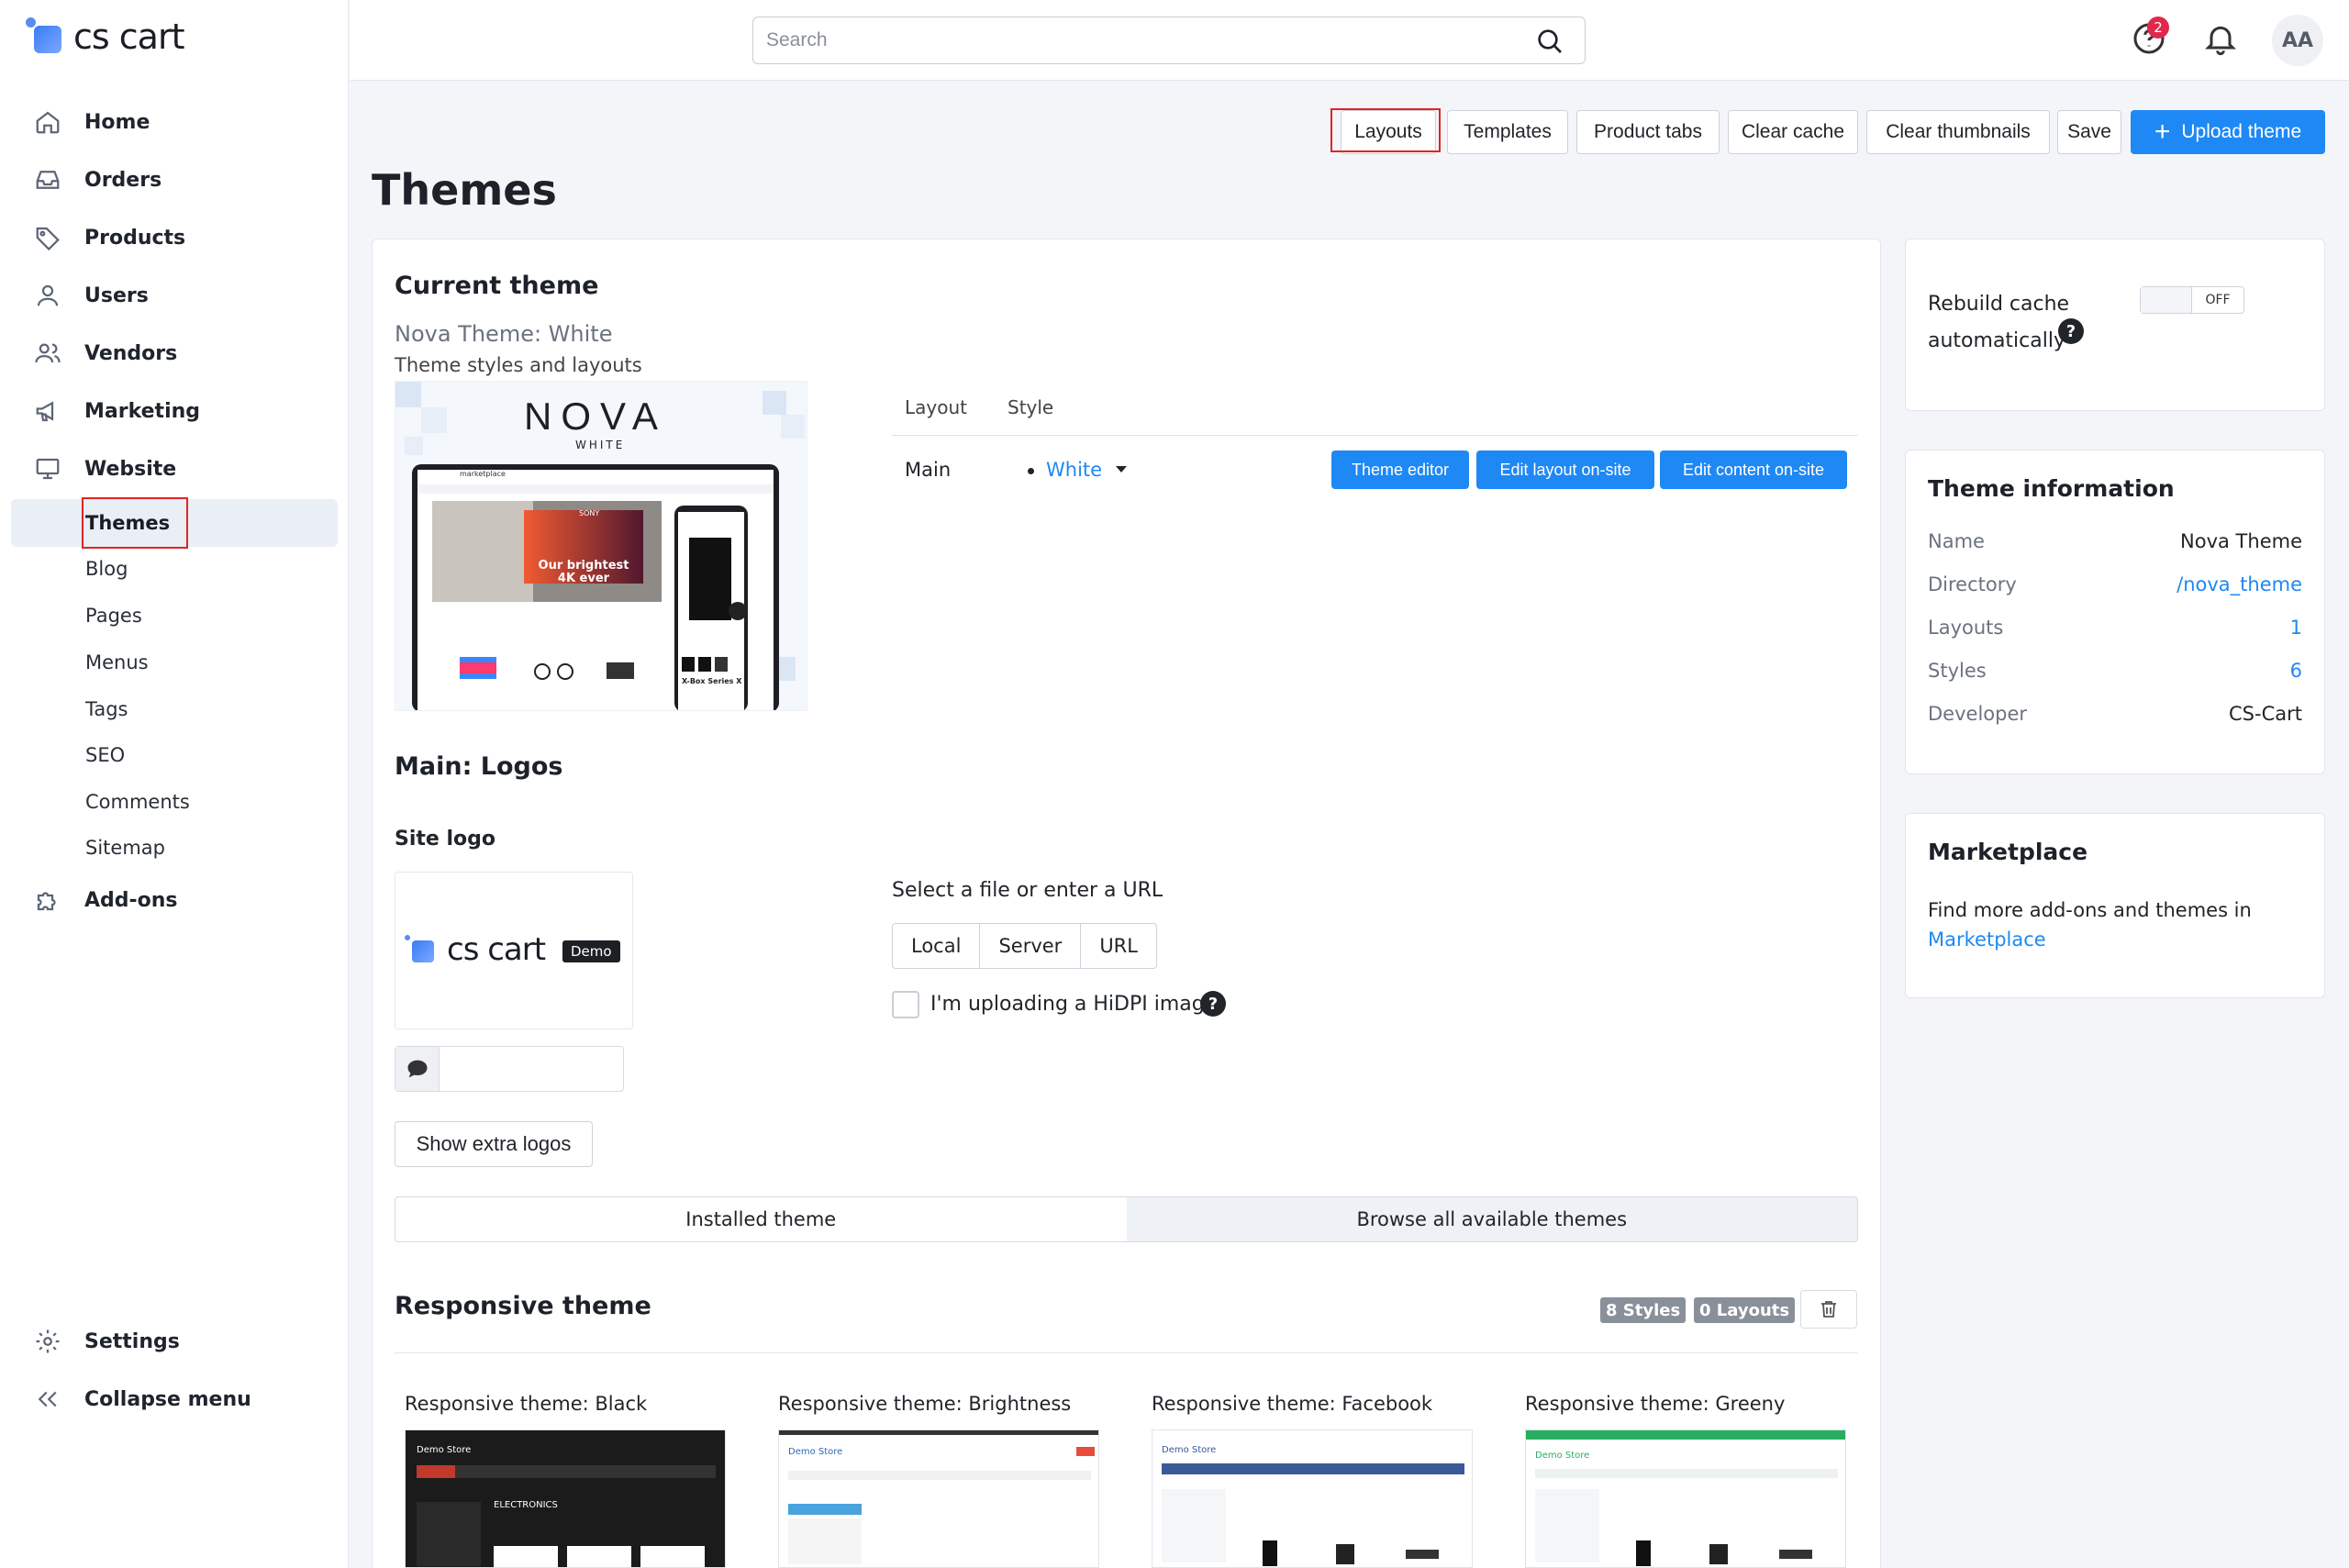  What do you see at coordinates (106, 568) in the screenshot?
I see `sidebar-subitem-blog: Blog` at bounding box center [106, 568].